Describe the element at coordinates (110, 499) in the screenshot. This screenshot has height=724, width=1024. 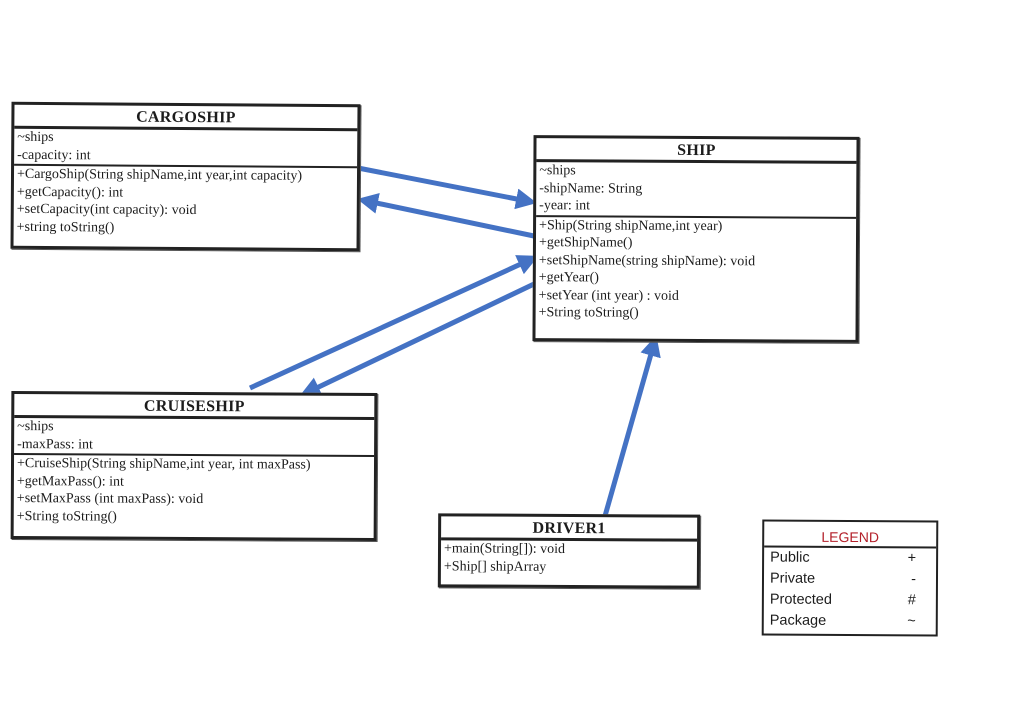
I see `method: +setMaxPass (int maxPass): void` at that location.